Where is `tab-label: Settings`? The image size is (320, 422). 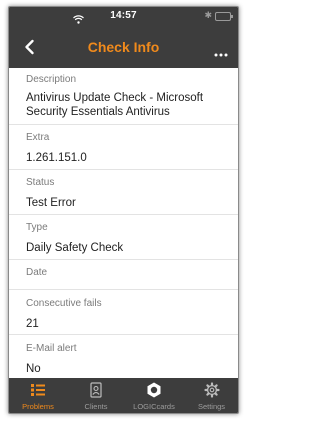 tab-label: Settings is located at coordinates (211, 406).